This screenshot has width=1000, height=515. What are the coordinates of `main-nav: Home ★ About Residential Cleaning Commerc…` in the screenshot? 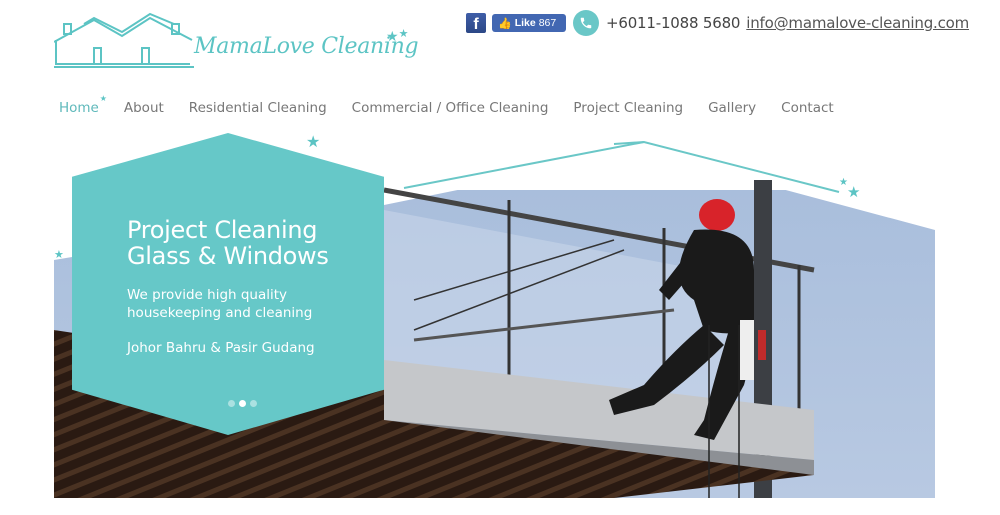 It's located at (459, 105).